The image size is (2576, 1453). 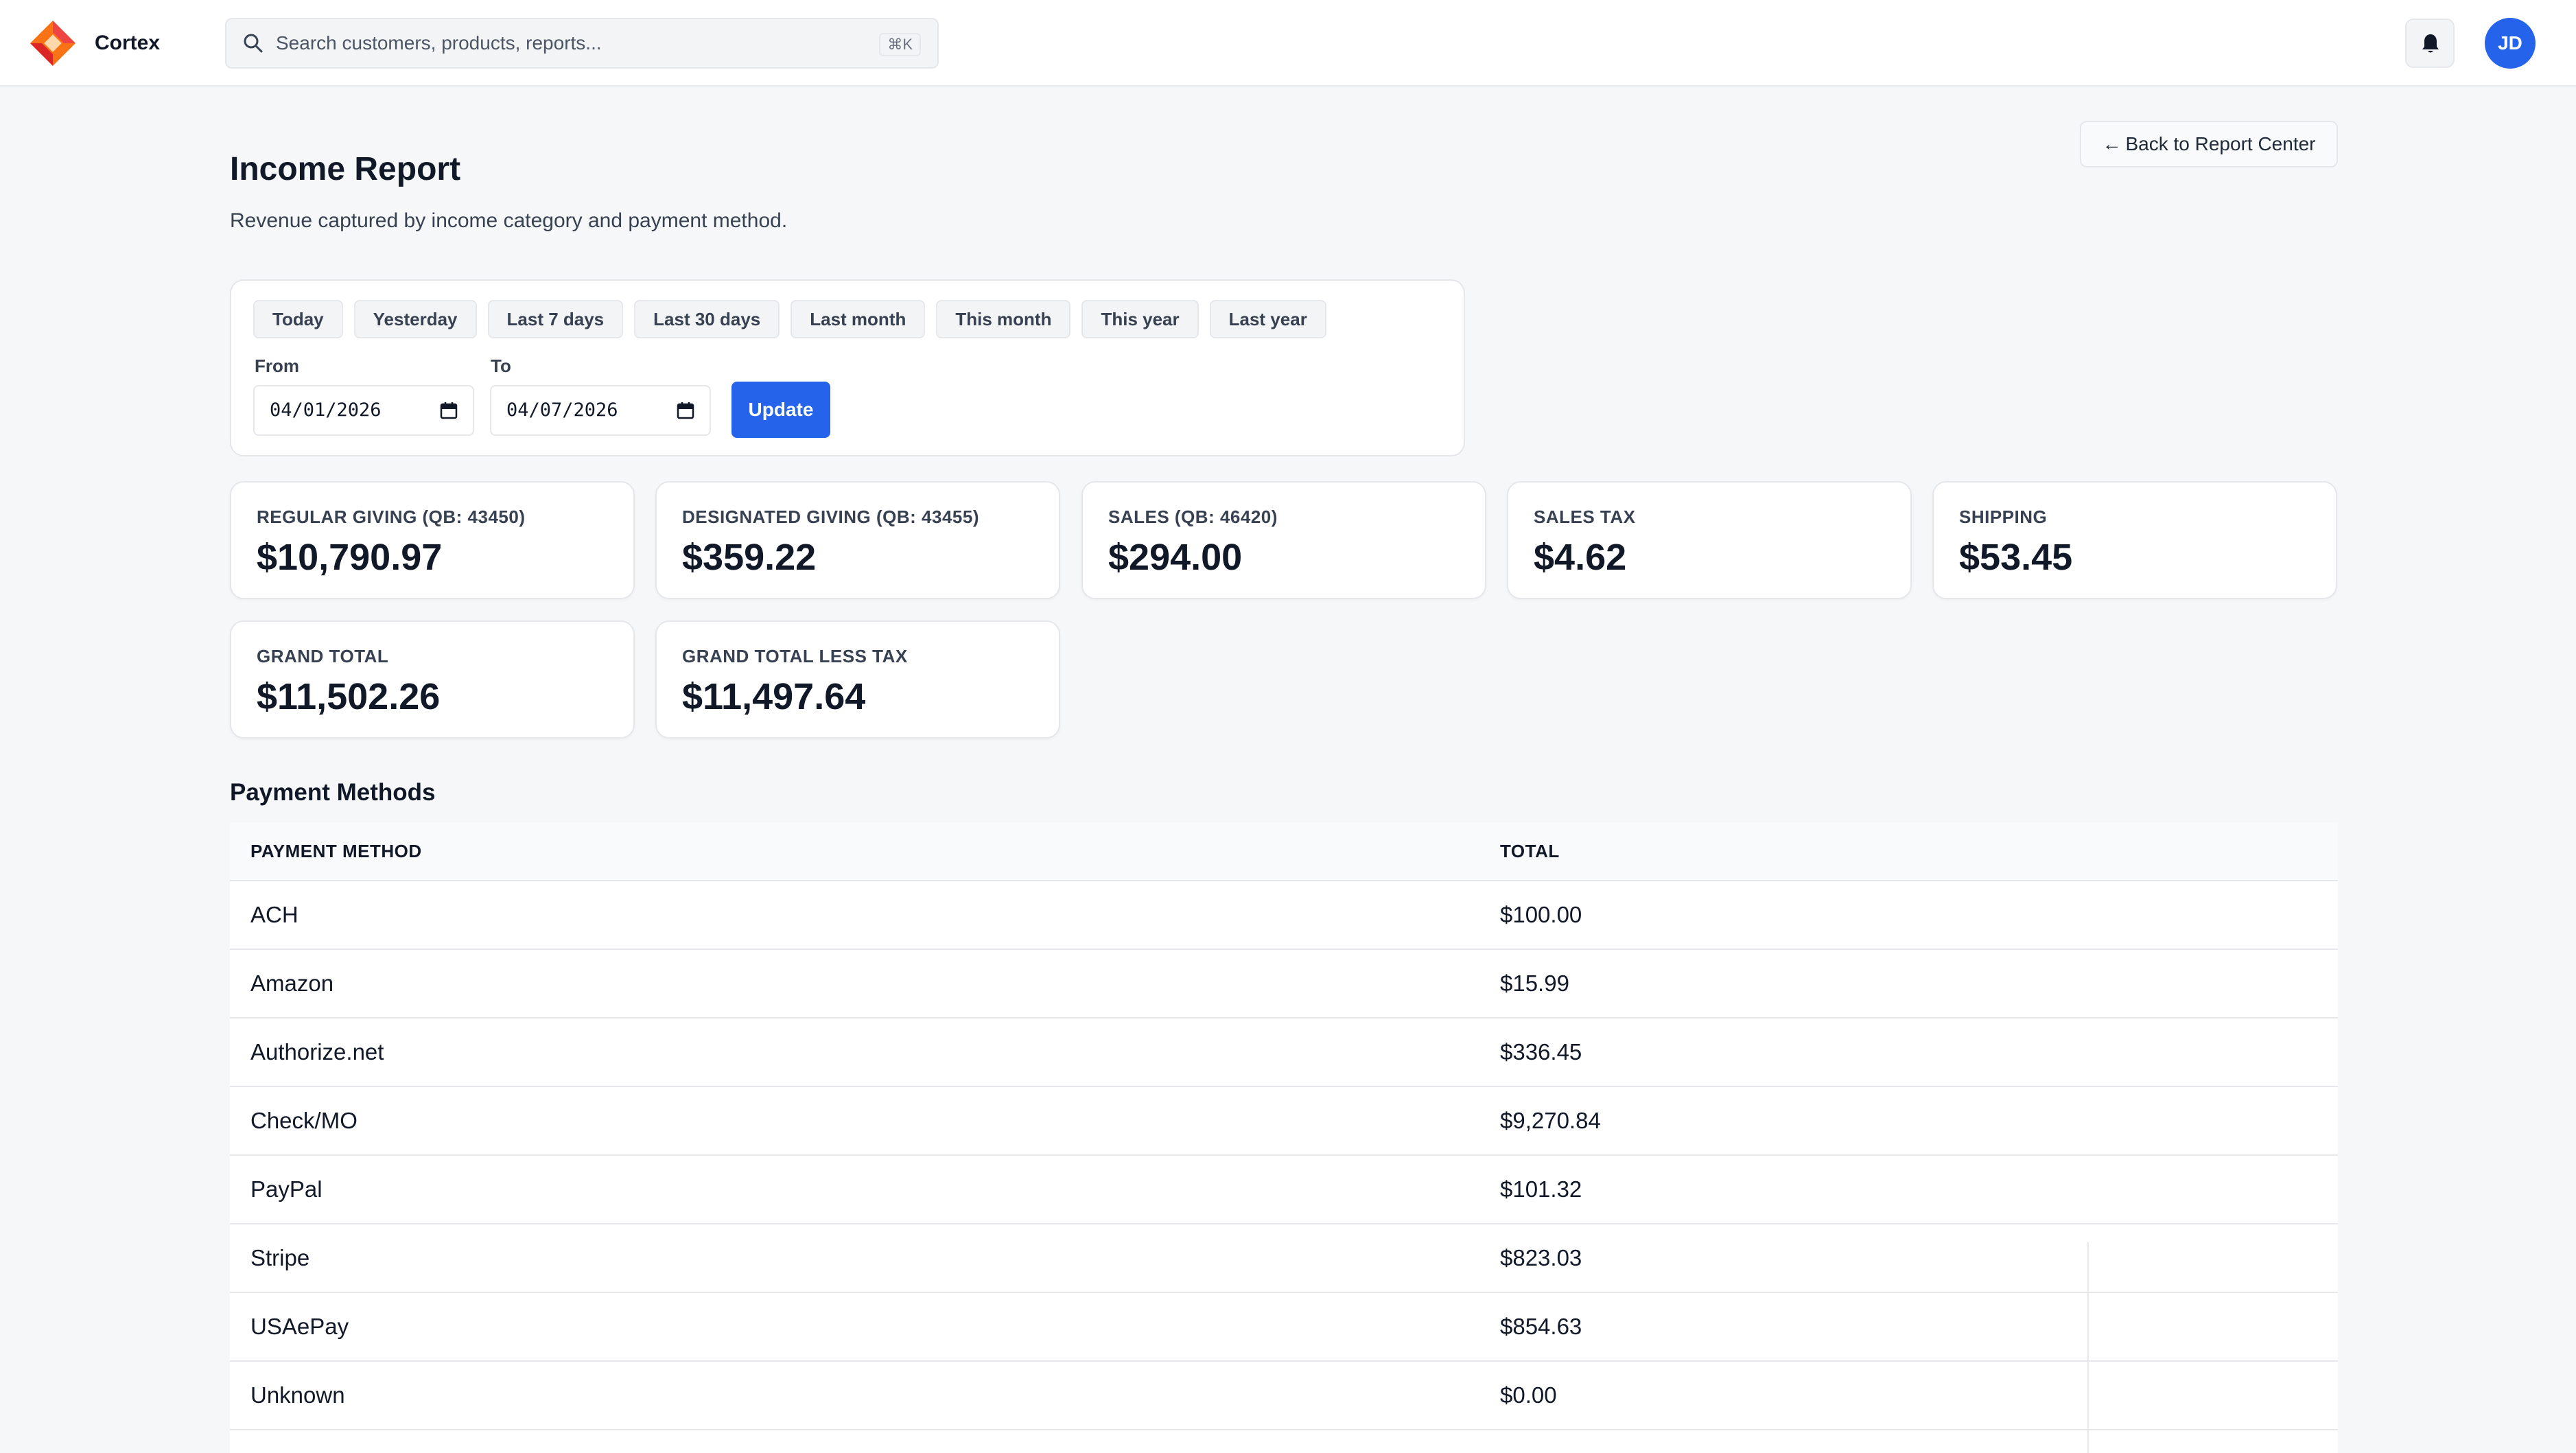 I want to click on from-date-label: From, so click(x=277, y=366).